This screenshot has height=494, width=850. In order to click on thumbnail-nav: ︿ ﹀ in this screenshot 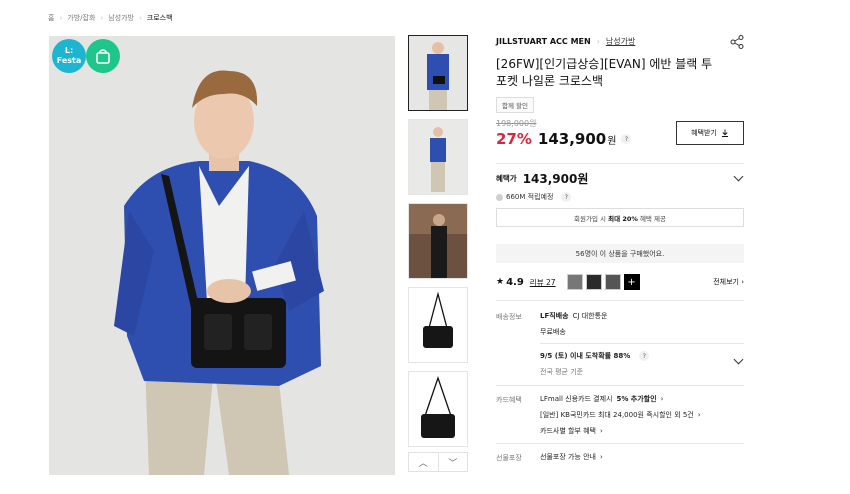, I will do `click(438, 462)`.